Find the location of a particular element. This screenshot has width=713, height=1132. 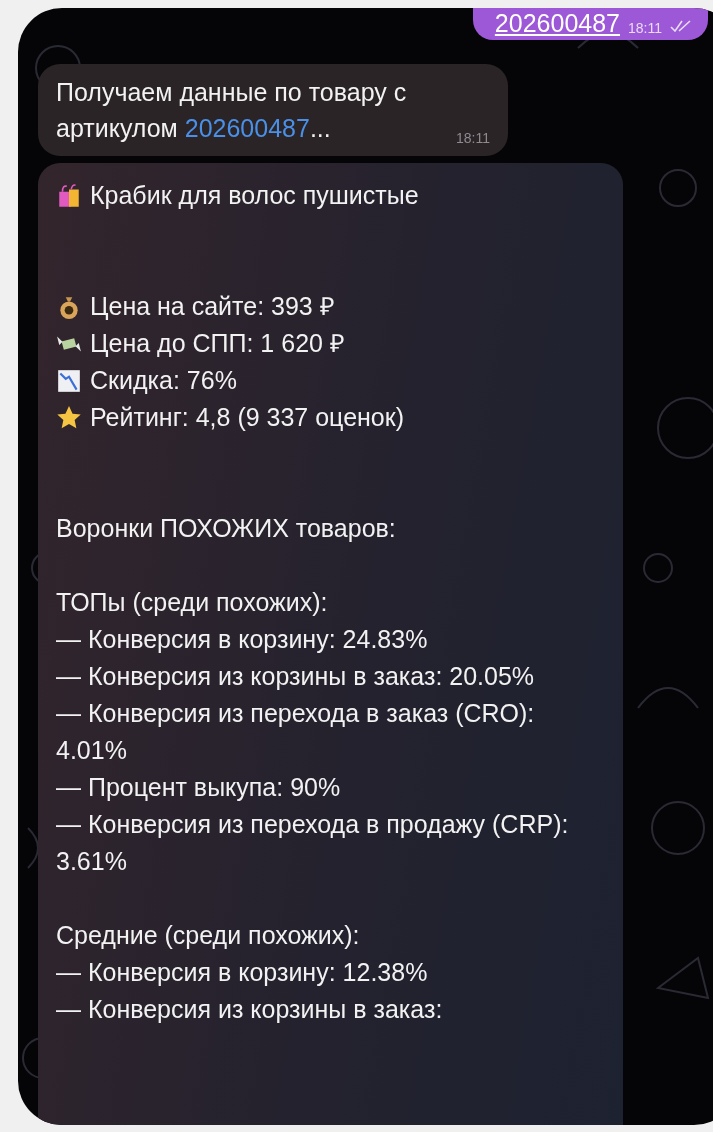

metric-text: — Конверсия из перехода в продажу (CRP): 3.61% is located at coordinates (313, 843).